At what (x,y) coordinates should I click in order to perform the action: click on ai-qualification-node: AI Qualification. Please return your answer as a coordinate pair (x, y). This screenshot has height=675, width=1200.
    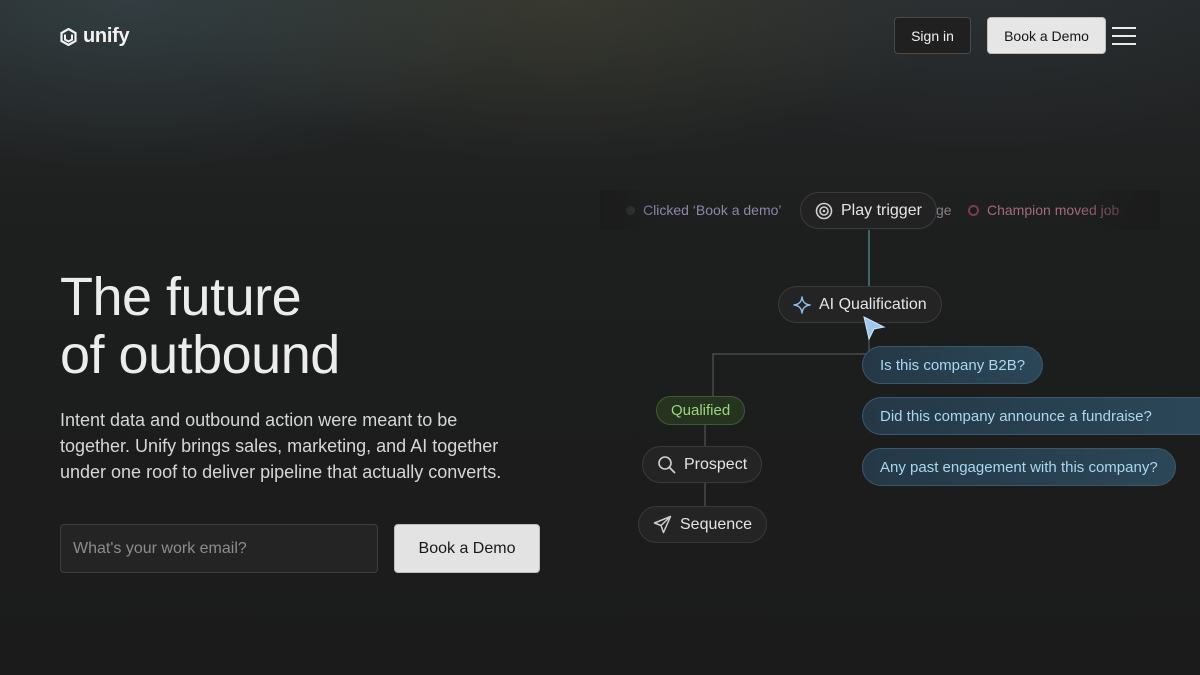
    Looking at the image, I should click on (860, 304).